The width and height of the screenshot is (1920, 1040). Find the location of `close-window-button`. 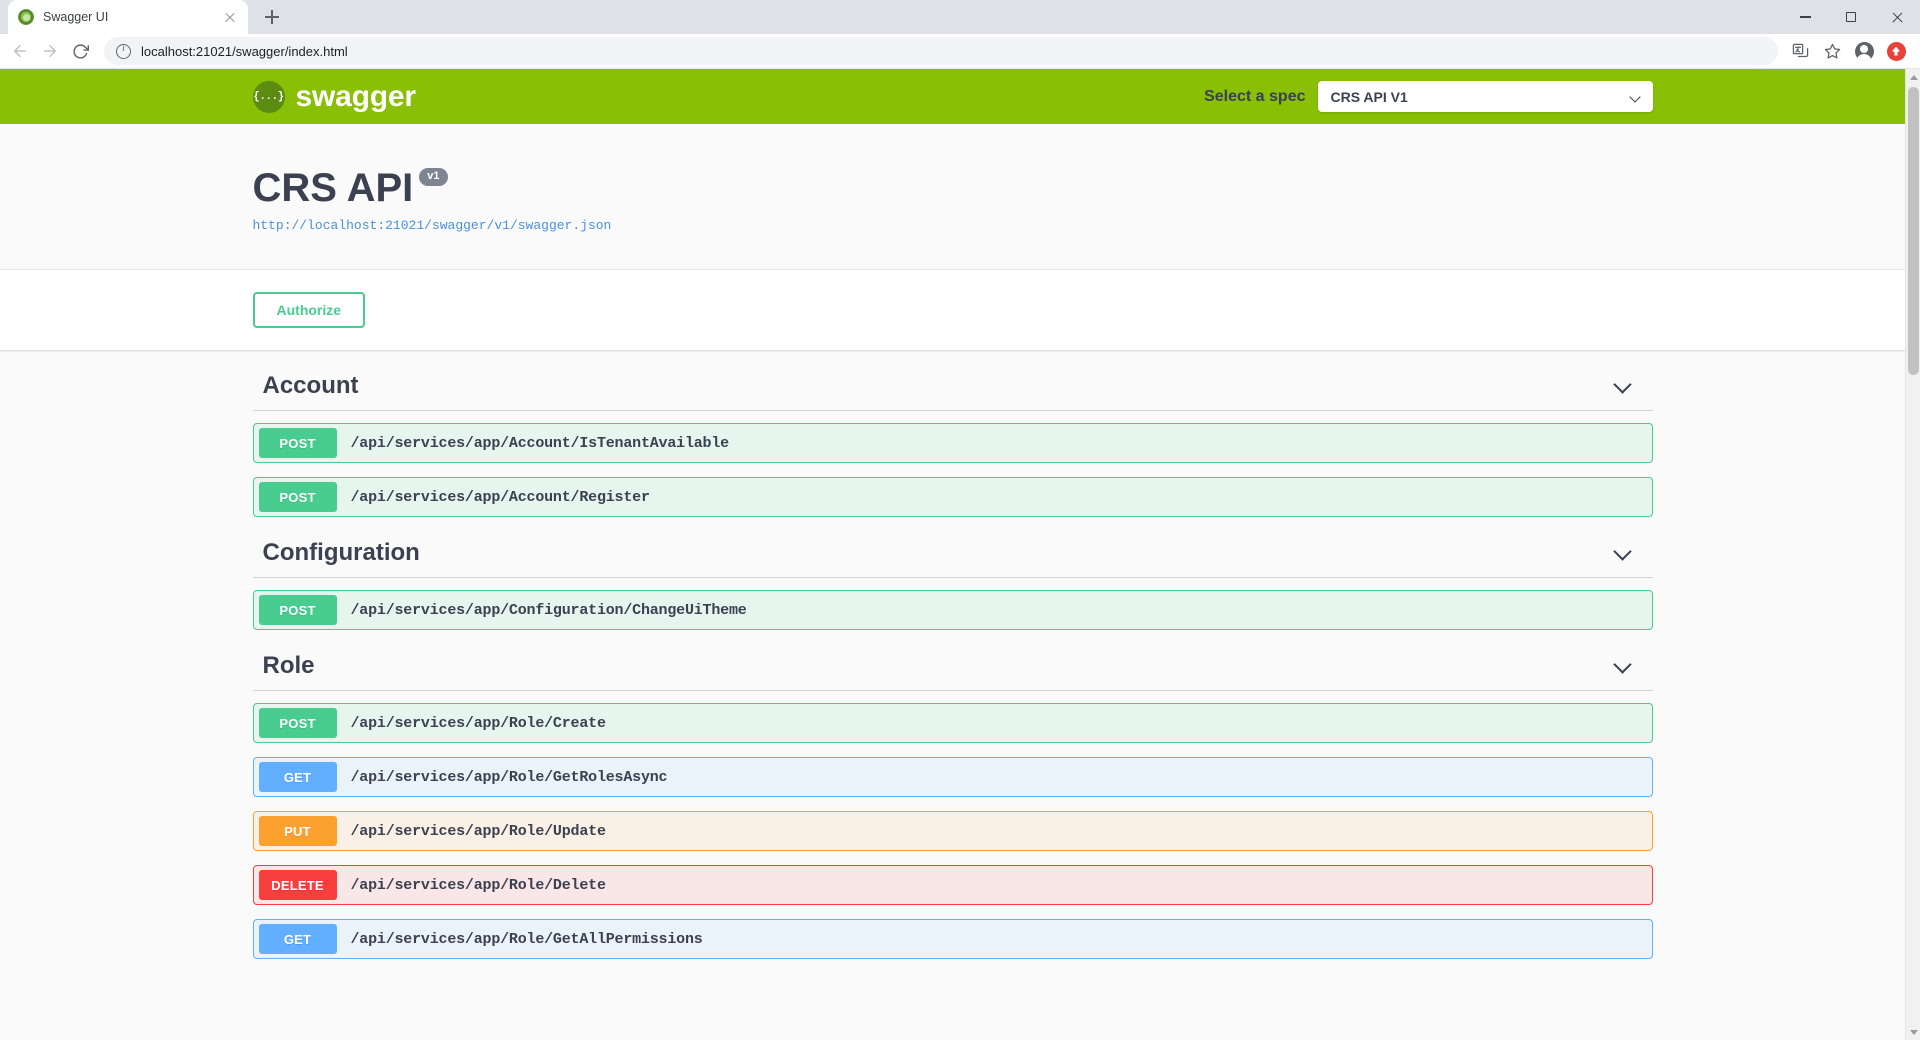

close-window-button is located at coordinates (1897, 17).